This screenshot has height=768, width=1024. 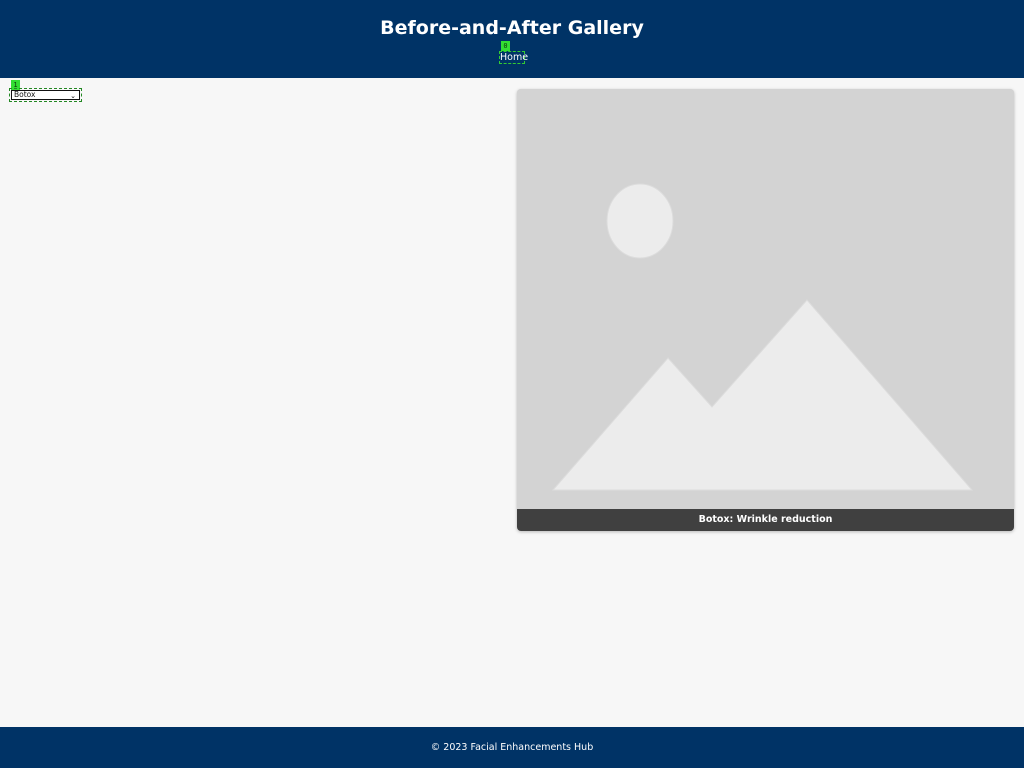 What do you see at coordinates (73, 96) in the screenshot?
I see `chevron-down-icon: ⌄` at bounding box center [73, 96].